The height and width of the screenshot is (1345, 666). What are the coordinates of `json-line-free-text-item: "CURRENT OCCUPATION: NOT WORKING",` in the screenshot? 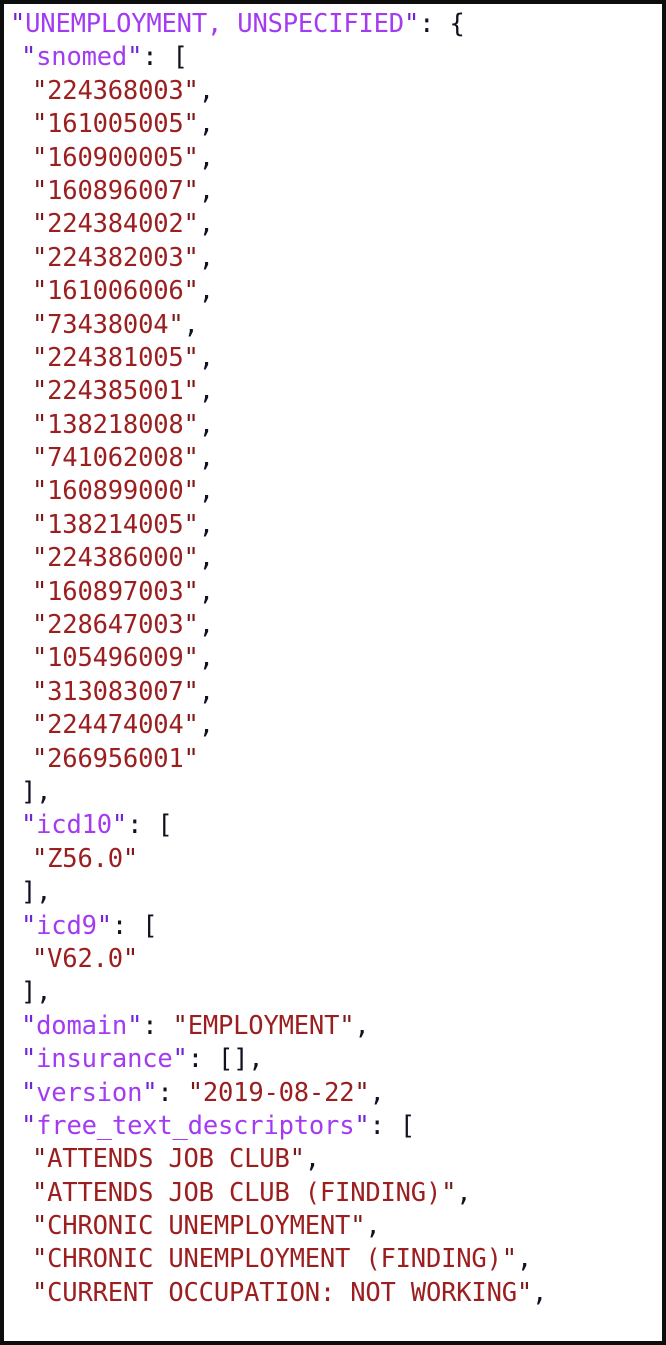 It's located at (333, 1293).